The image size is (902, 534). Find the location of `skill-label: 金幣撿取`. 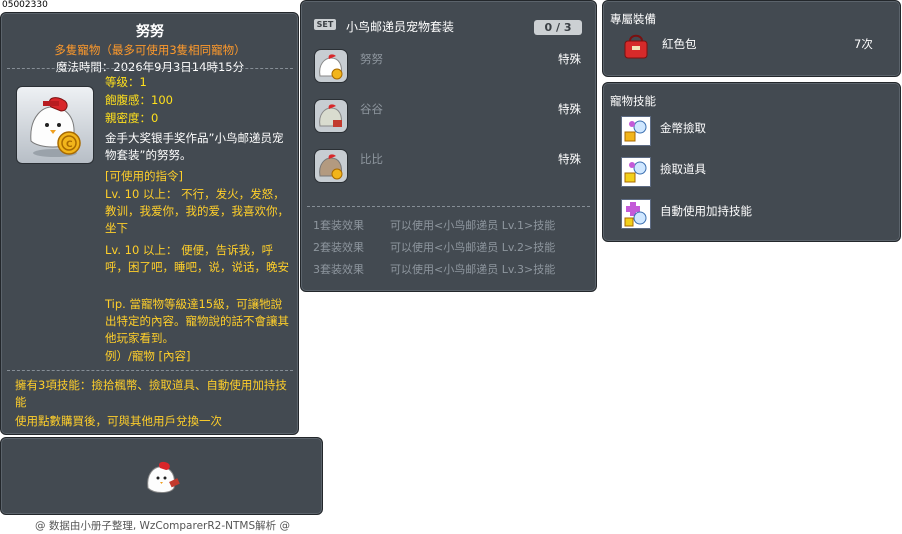

skill-label: 金幣撿取 is located at coordinates (683, 128).